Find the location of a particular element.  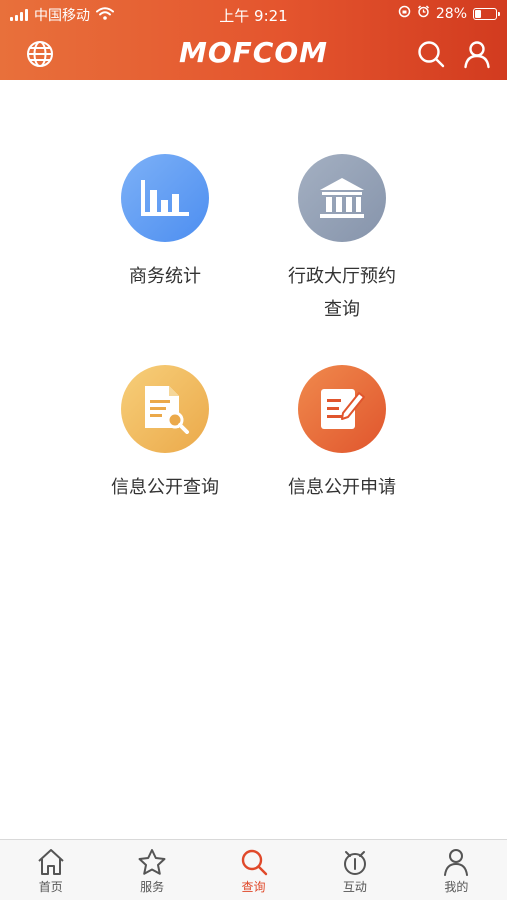

status-right: 28% is located at coordinates (449, 13).